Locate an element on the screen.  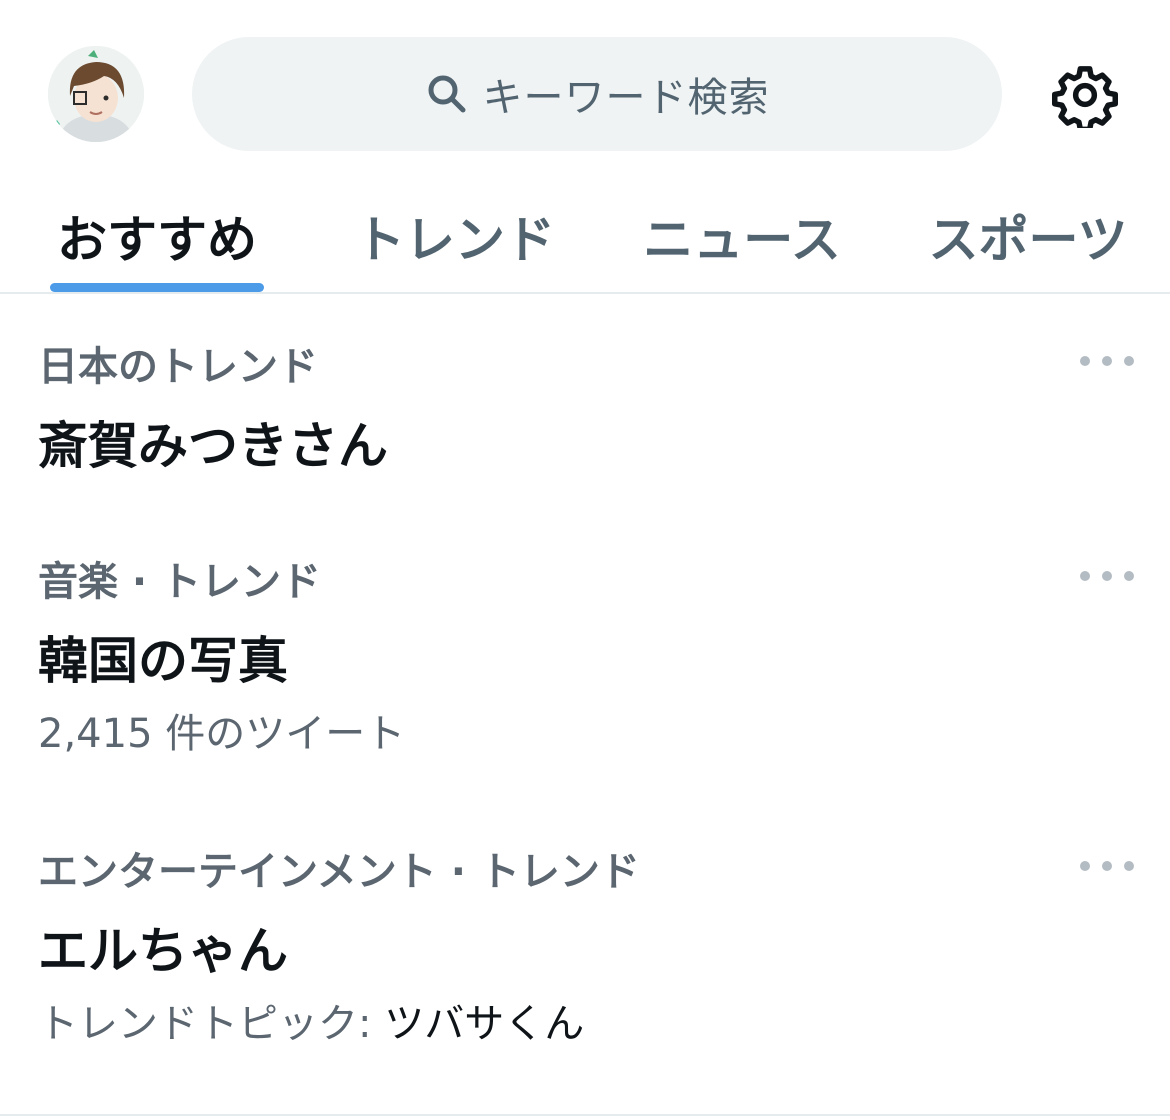
list-divider is located at coordinates (585, 1115).